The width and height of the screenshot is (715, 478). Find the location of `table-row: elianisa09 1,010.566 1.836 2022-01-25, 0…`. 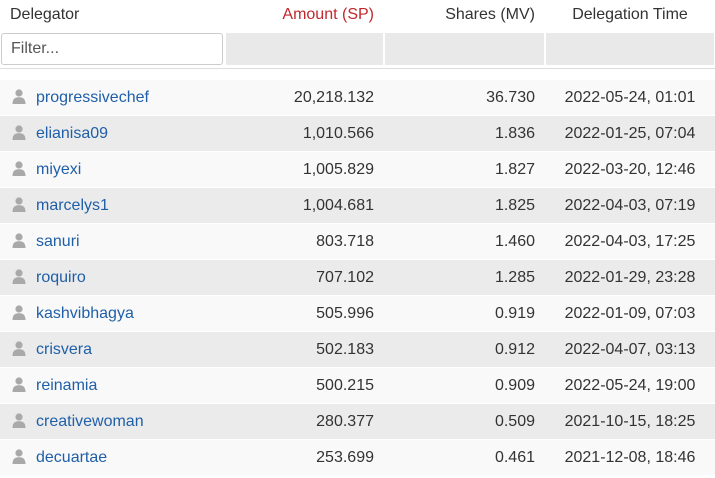

table-row: elianisa09 1,010.566 1.836 2022-01-25, 0… is located at coordinates (357, 133).